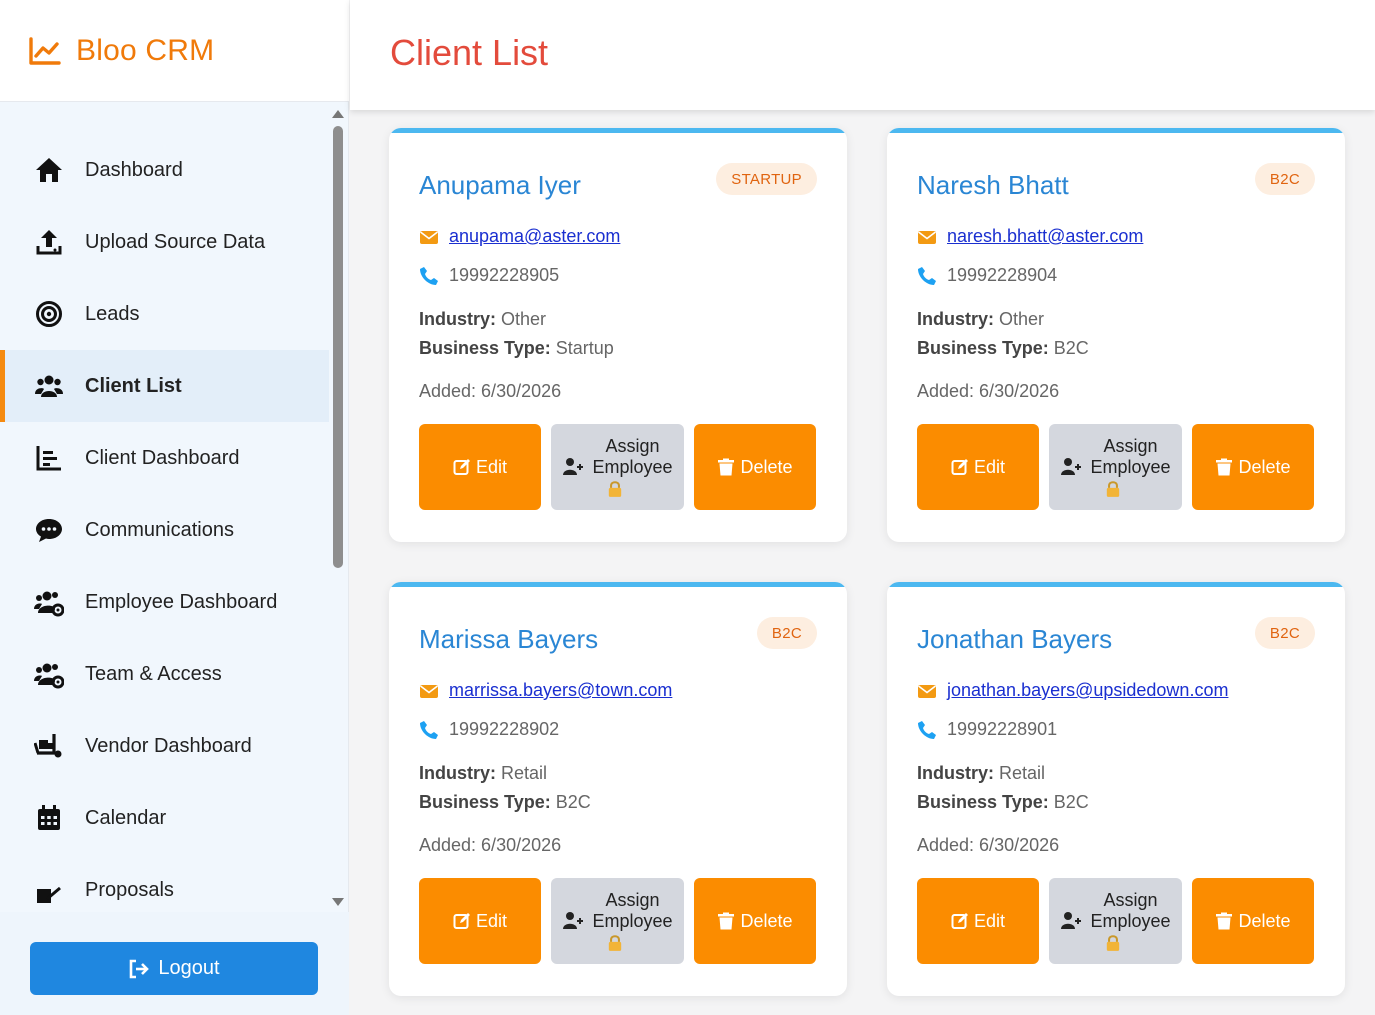  I want to click on sidebar-item-leads: Leads, so click(164, 314).